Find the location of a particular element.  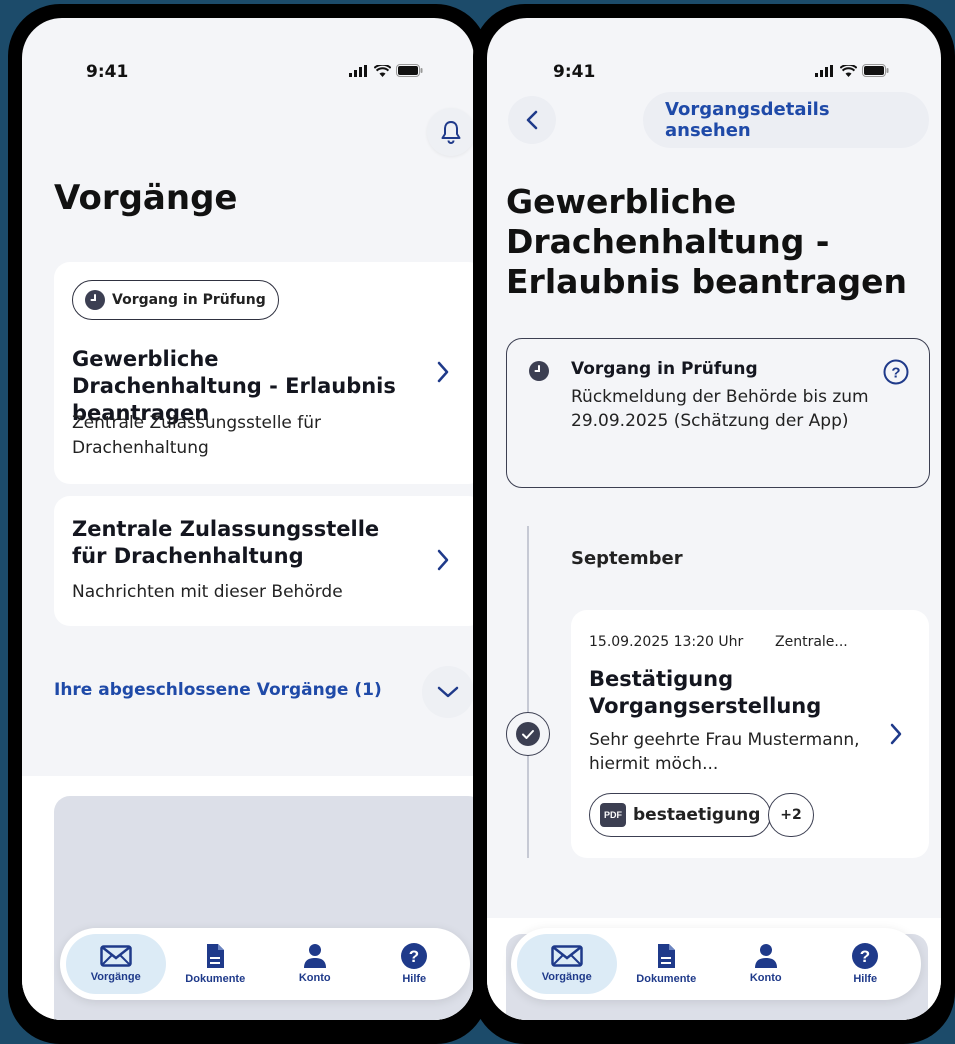

timeline-month: September is located at coordinates (627, 558).